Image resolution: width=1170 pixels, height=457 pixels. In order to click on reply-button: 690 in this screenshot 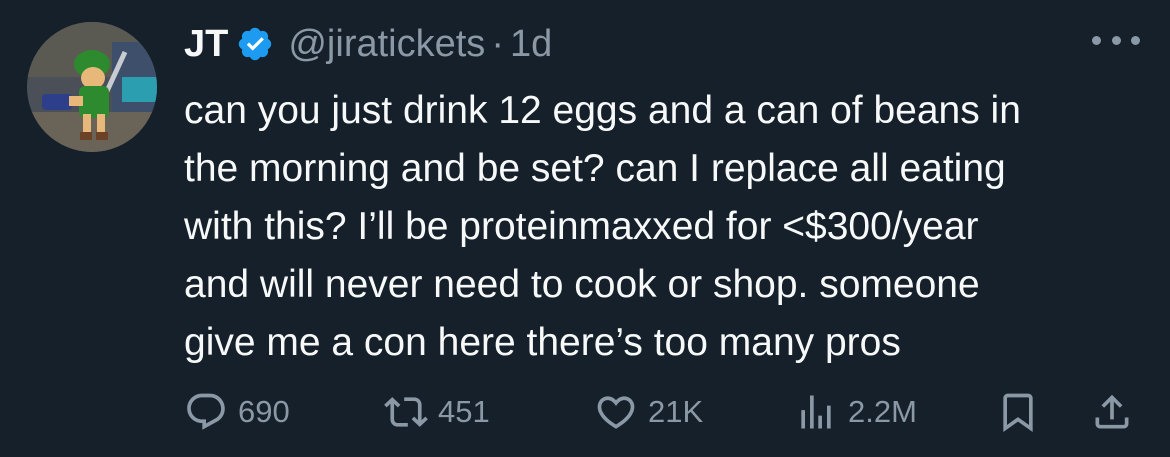, I will do `click(237, 412)`.